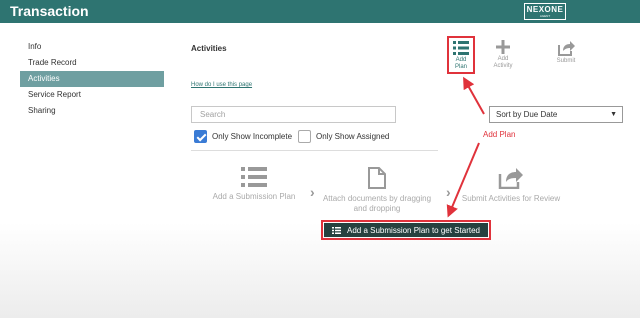 This screenshot has height=318, width=640. What do you see at coordinates (377, 208) in the screenshot?
I see `step-attach-text-line2: and dropping` at bounding box center [377, 208].